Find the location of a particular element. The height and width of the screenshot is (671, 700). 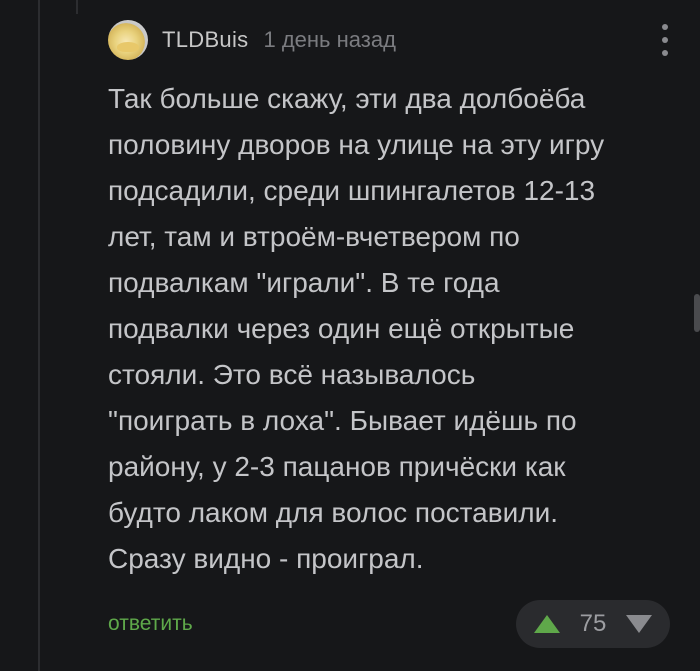

vote-control: 75 is located at coordinates (593, 624).